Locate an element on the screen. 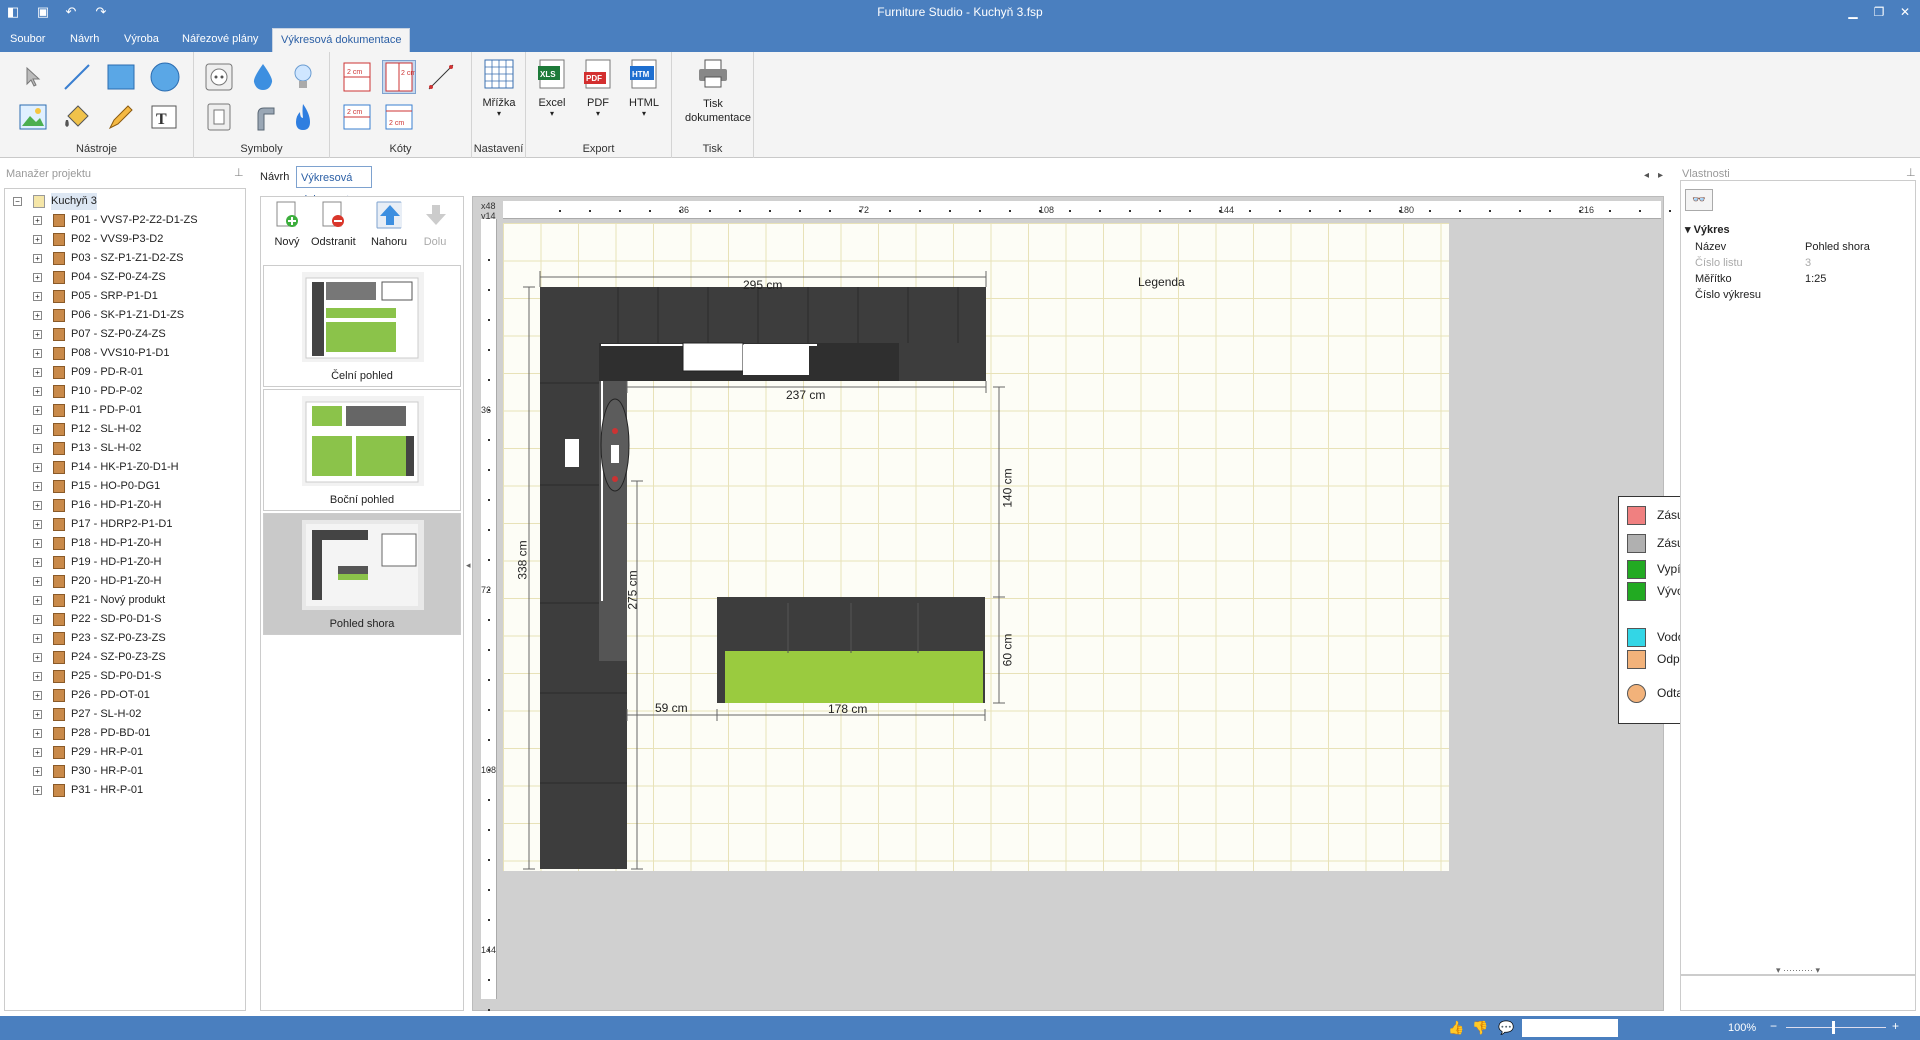 This screenshot has width=1920, height=1040. excel-export-button: XLS Excel ▾ is located at coordinates (552, 88).